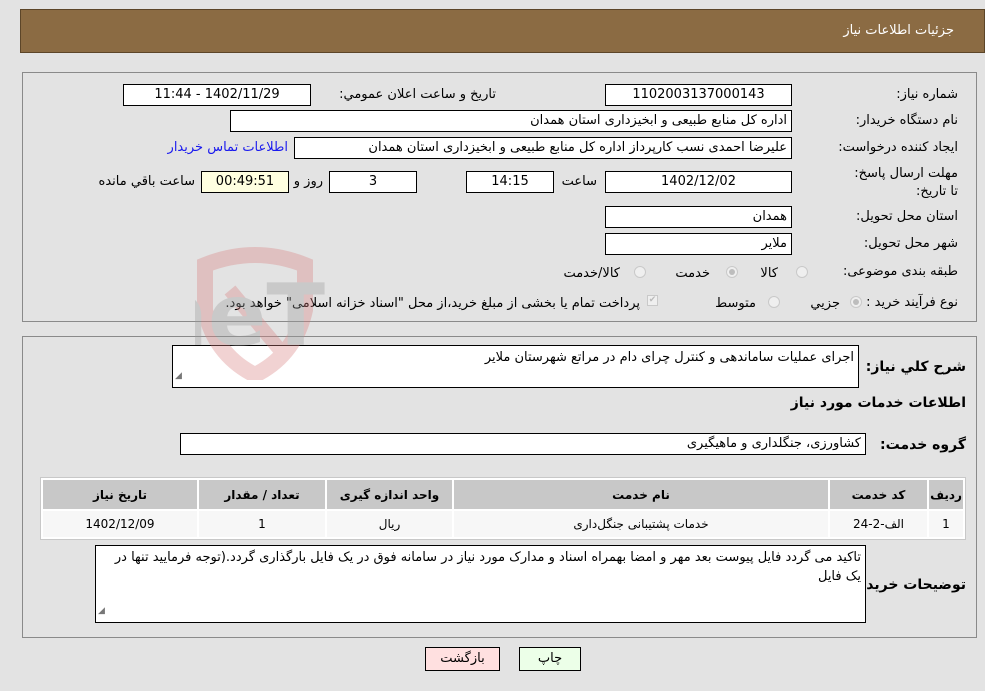  I want to click on page-title: جزئیات اطلاعات نیاز, so click(898, 30).